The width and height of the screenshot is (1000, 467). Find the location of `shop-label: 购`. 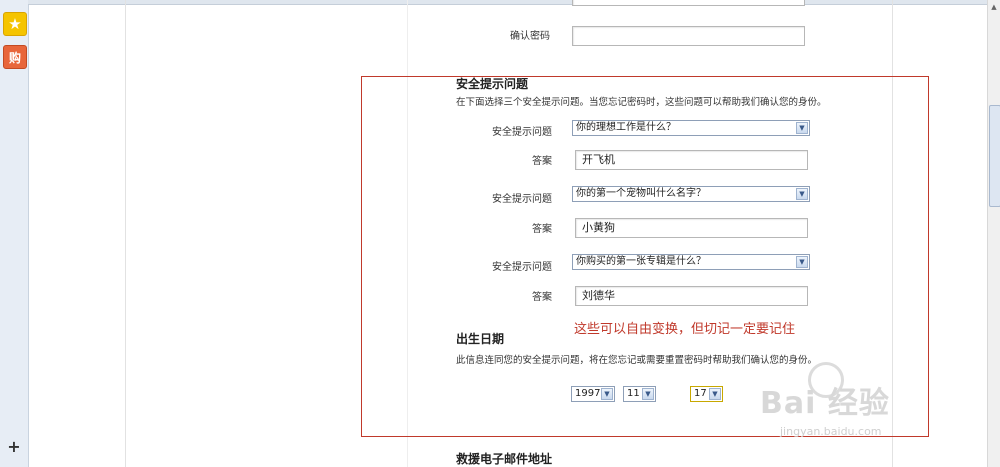

shop-label: 购 is located at coordinates (14, 57).